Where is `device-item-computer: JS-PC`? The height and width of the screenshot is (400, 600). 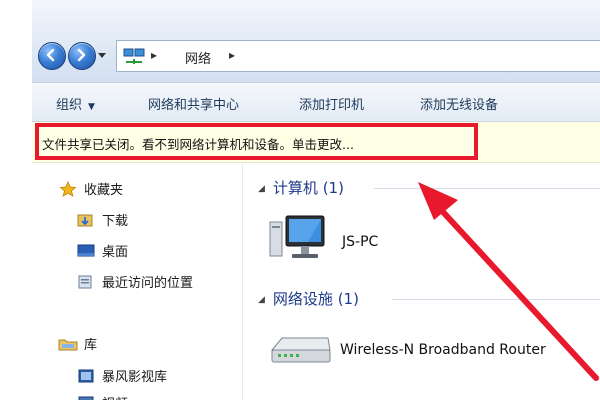 device-item-computer: JS-PC is located at coordinates (323, 242).